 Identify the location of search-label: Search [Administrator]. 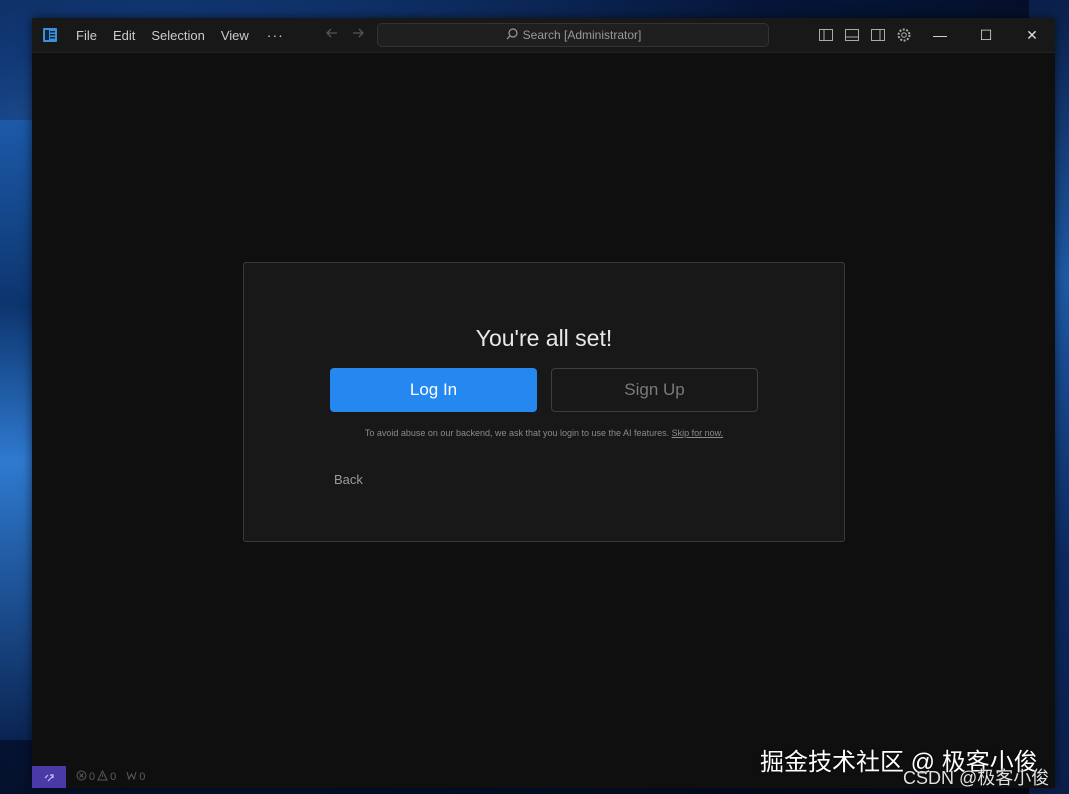
(582, 35).